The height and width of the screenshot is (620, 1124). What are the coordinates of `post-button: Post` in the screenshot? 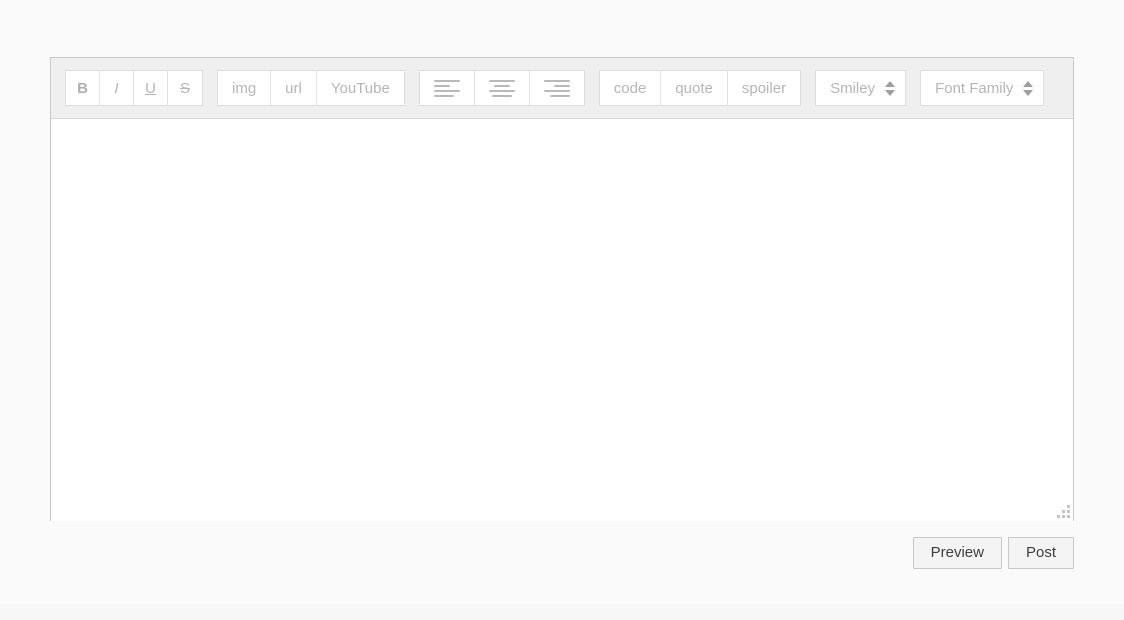 It's located at (1040, 553).